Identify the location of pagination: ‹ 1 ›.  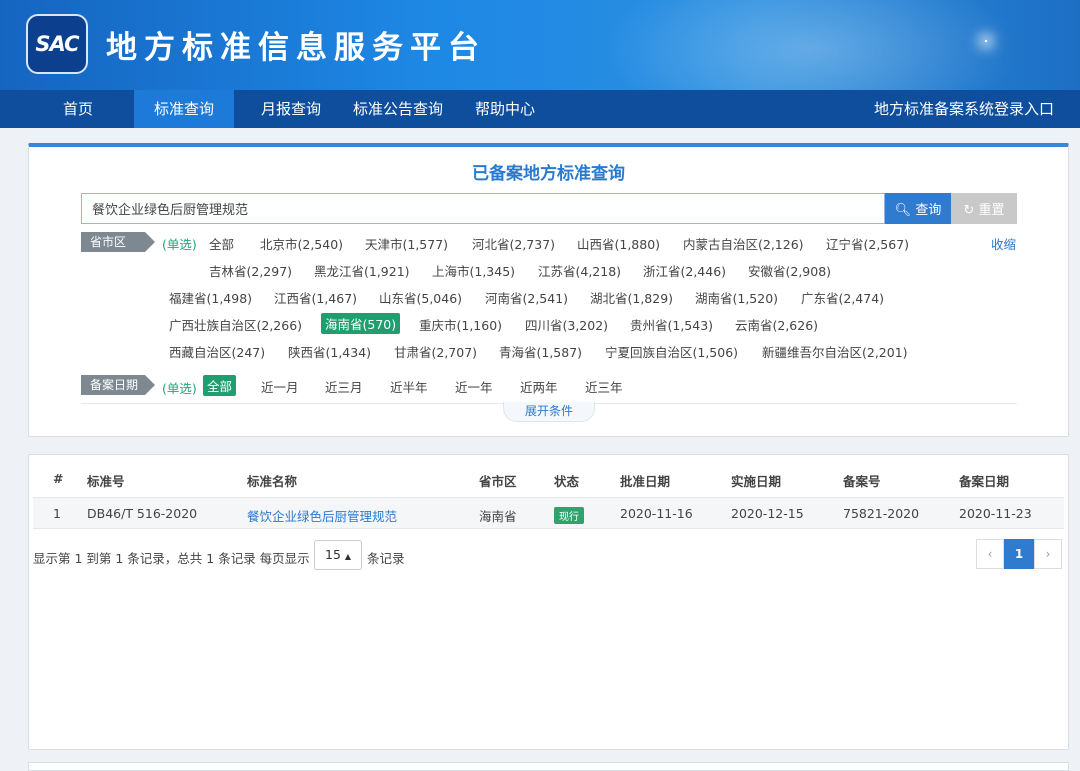
(1019, 554).